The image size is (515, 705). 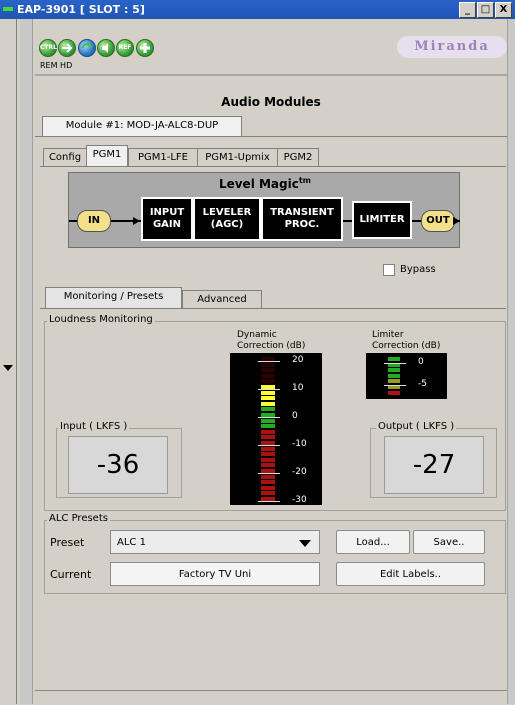 What do you see at coordinates (8, 9) in the screenshot?
I see `window-app-icon` at bounding box center [8, 9].